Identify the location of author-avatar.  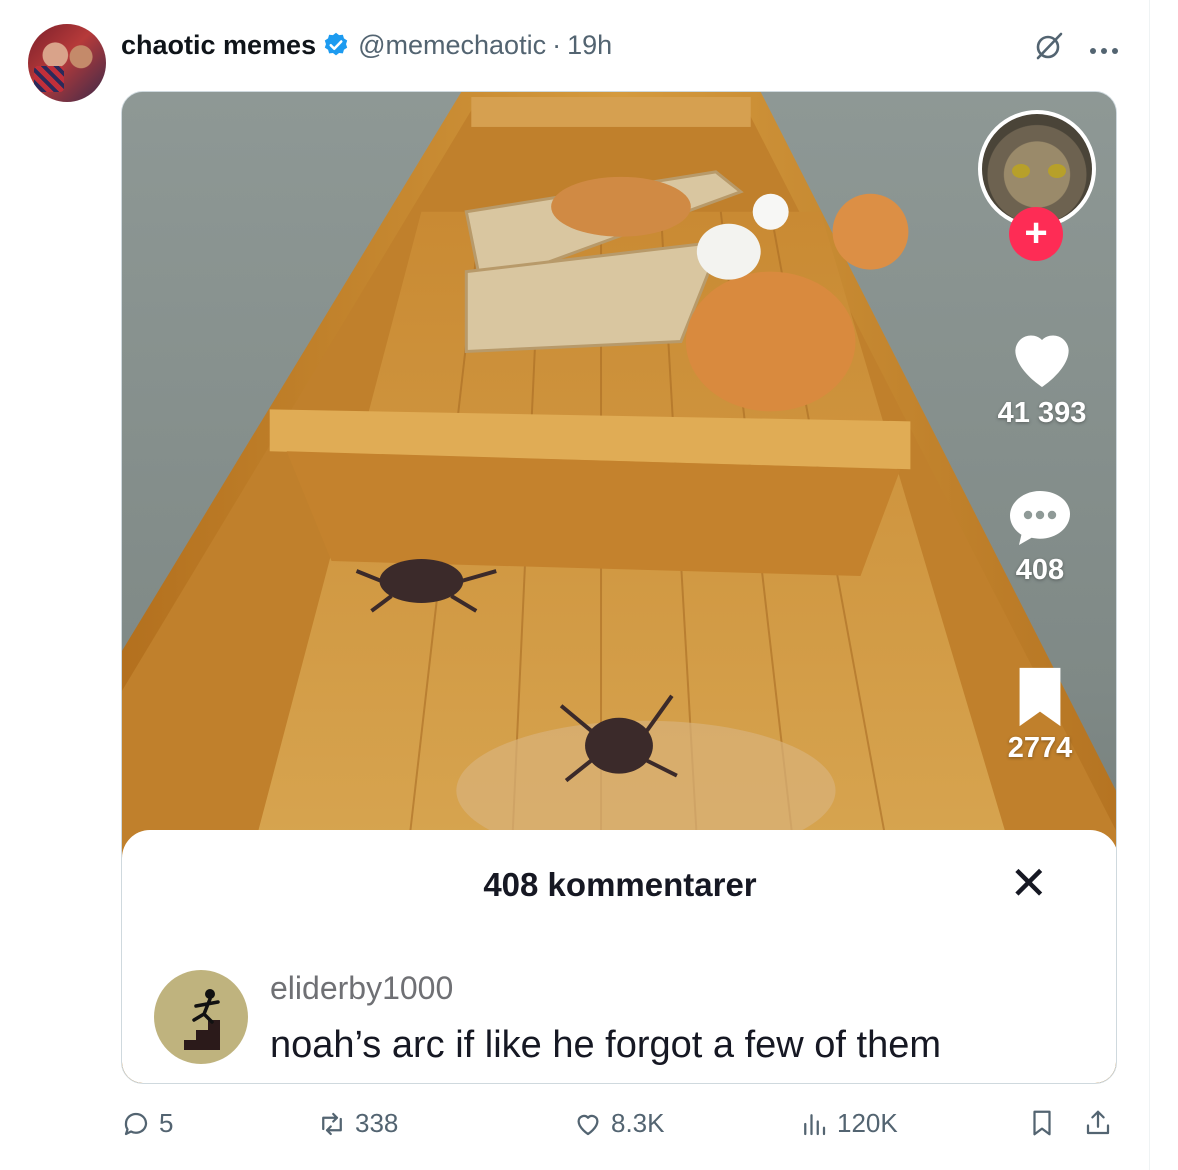
(67, 63).